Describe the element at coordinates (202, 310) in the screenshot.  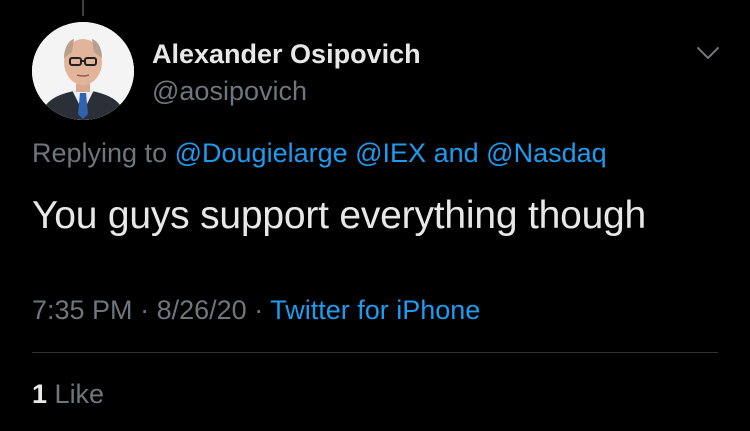
I see `tweet-date: 8/26/20` at that location.